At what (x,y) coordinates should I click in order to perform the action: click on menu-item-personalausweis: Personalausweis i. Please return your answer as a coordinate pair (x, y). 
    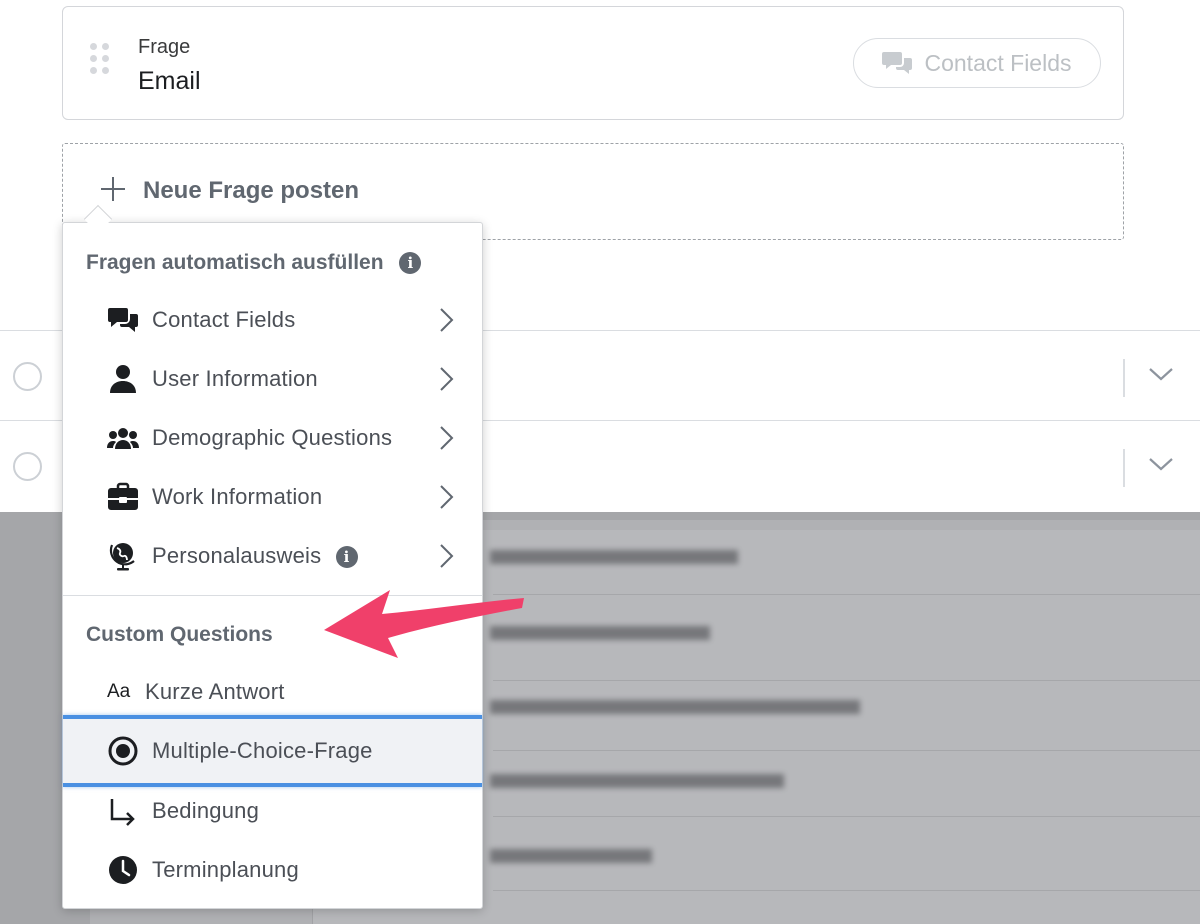
    Looking at the image, I should click on (272, 556).